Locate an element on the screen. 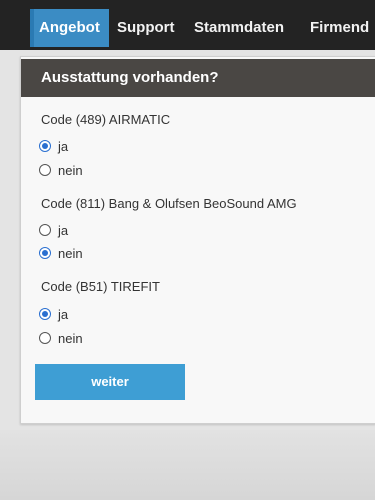 This screenshot has height=500, width=375. form-title: Ausstattung vorhanden? is located at coordinates (198, 78).